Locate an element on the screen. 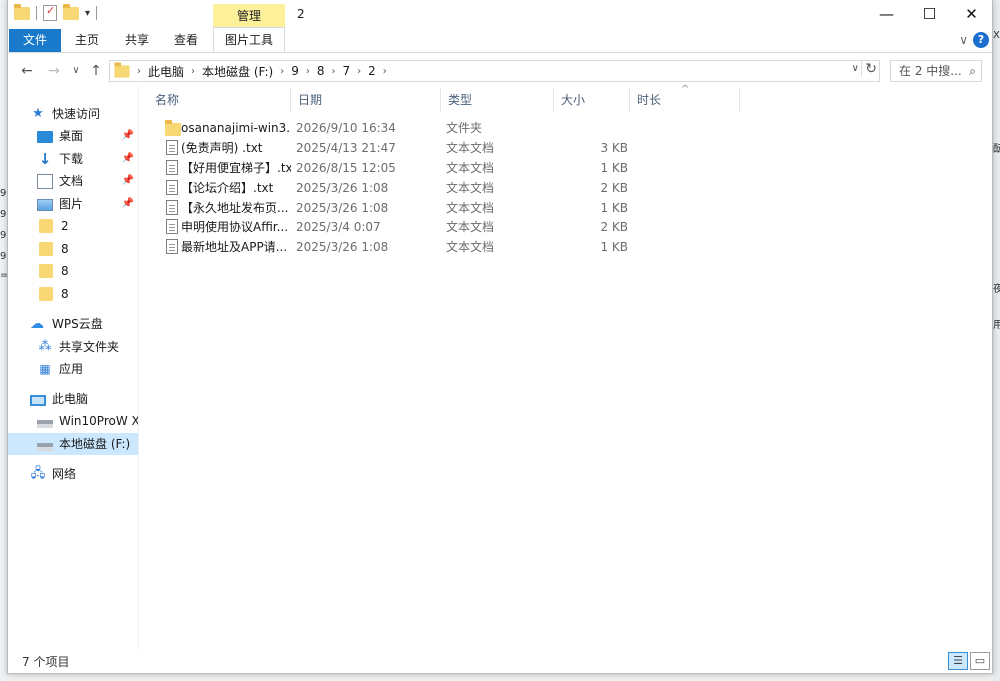  refresh-icon: ↻ is located at coordinates (869, 69).